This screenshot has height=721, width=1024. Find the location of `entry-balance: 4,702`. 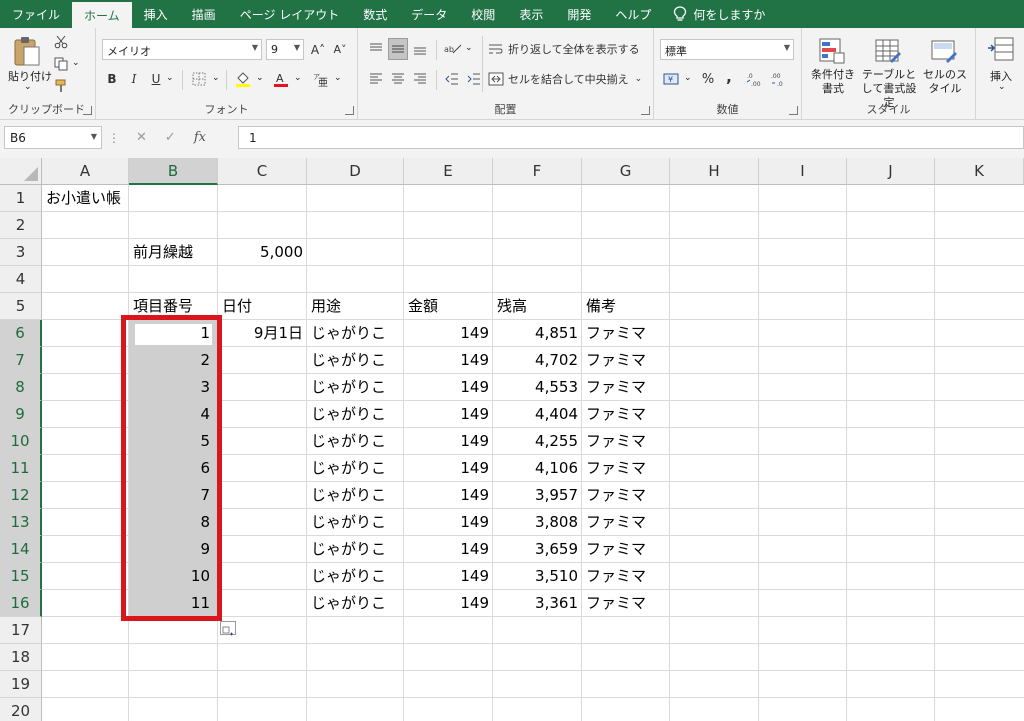

entry-balance: 4,702 is located at coordinates (537, 360).